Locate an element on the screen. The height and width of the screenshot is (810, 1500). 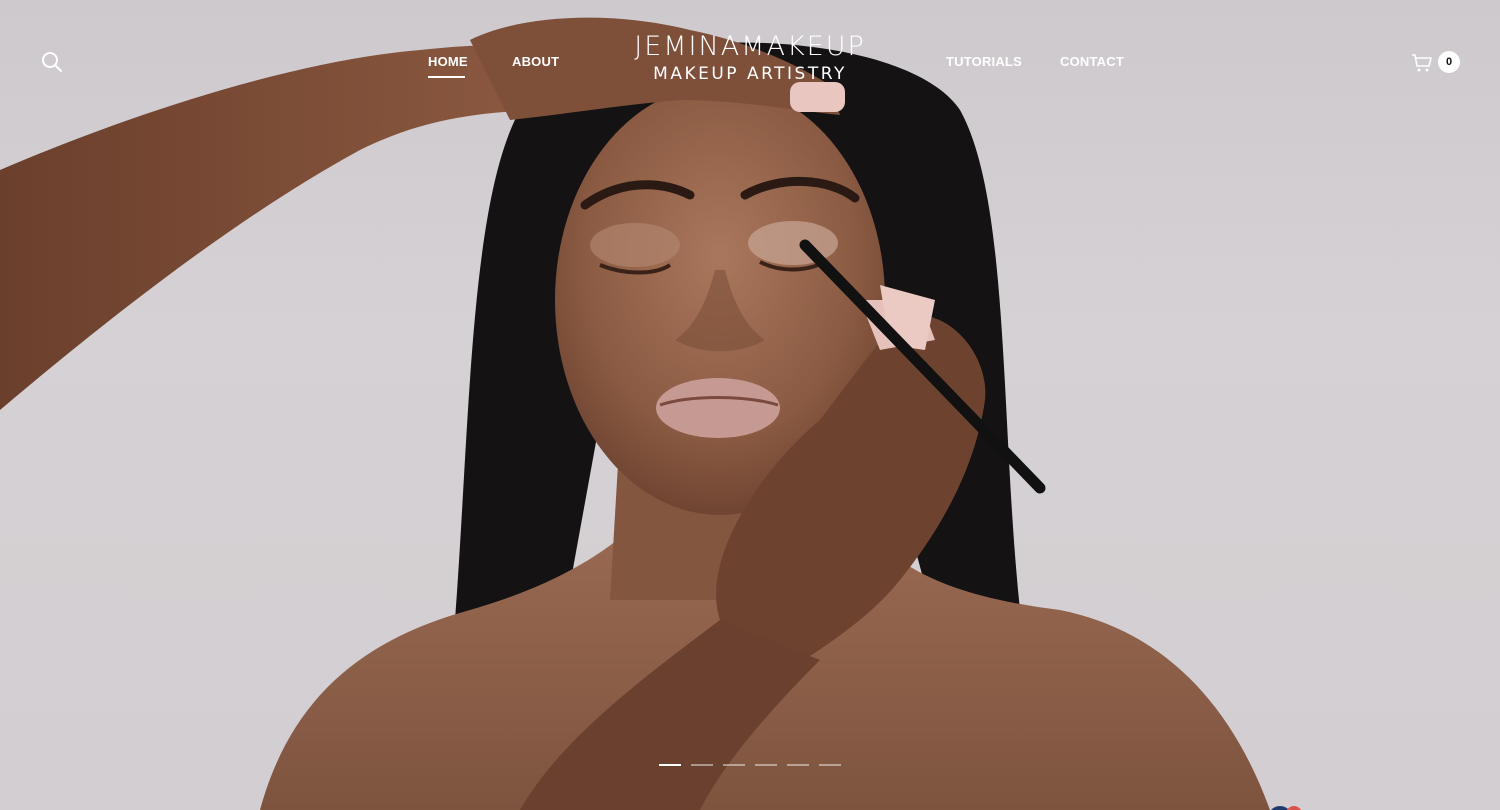
nav-about: ABOUT is located at coordinates (535, 61).